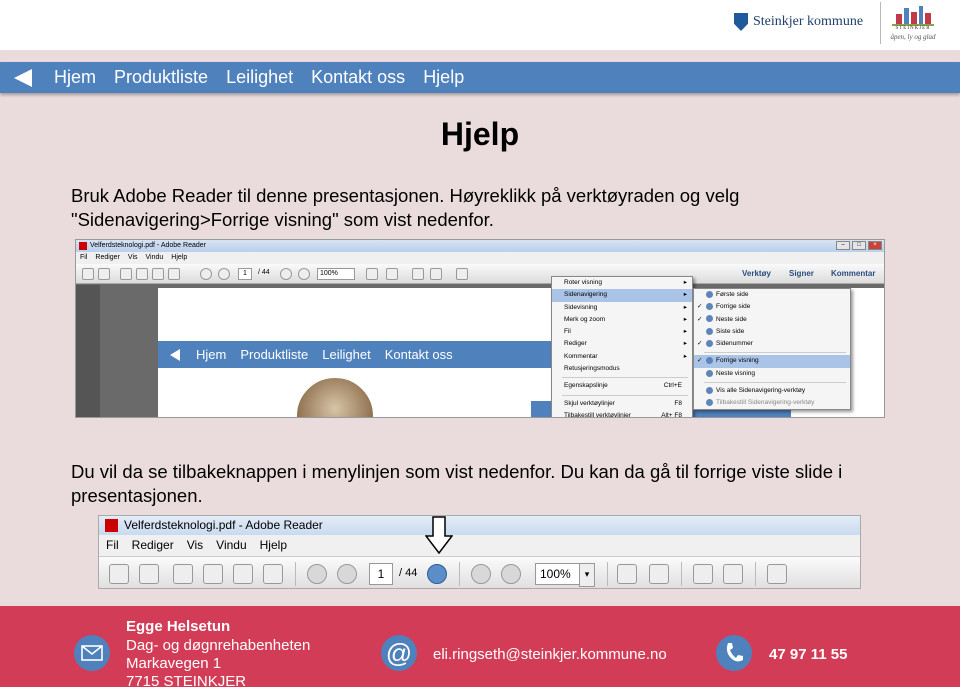 This screenshot has width=960, height=687. What do you see at coordinates (206, 274) in the screenshot?
I see `page-up-icon` at bounding box center [206, 274].